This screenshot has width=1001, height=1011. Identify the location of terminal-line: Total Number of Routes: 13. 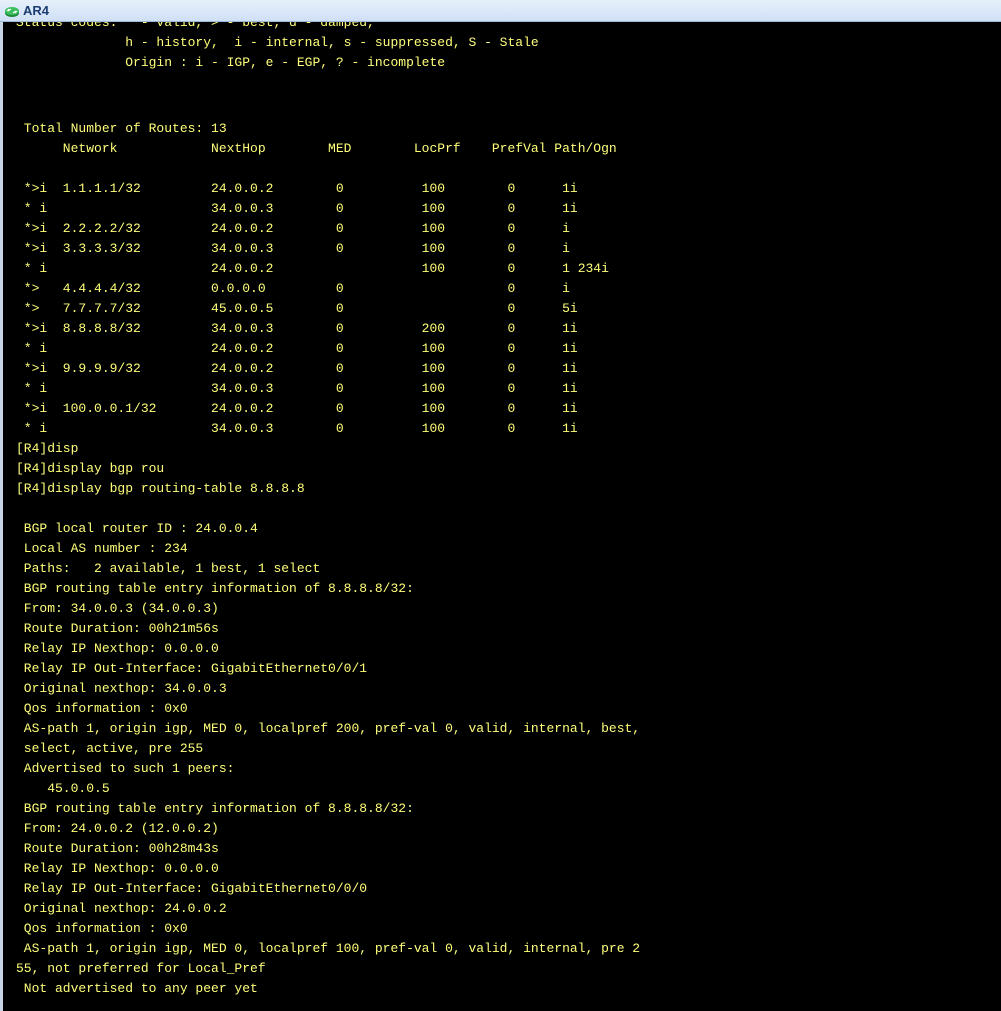
(121, 128).